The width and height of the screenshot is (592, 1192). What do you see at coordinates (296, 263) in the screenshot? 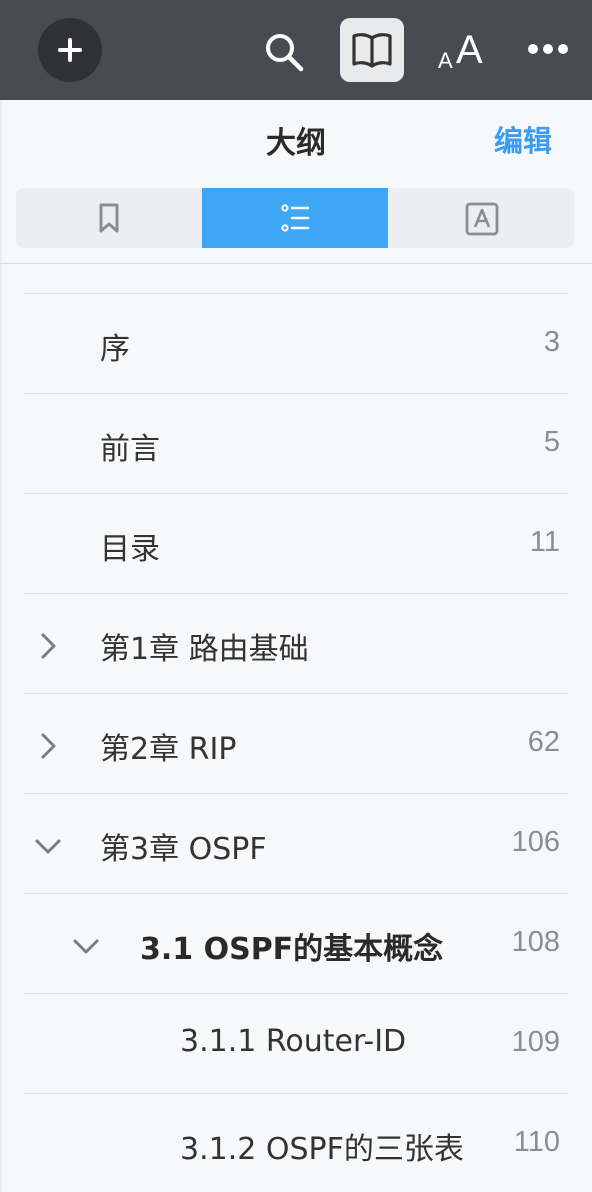
I see `header-divider` at bounding box center [296, 263].